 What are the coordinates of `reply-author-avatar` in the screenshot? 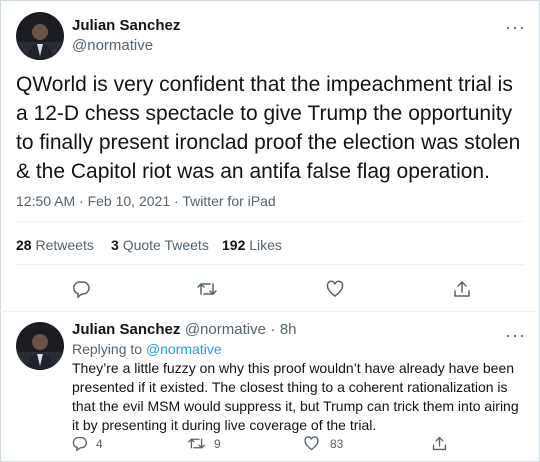 It's located at (40, 346).